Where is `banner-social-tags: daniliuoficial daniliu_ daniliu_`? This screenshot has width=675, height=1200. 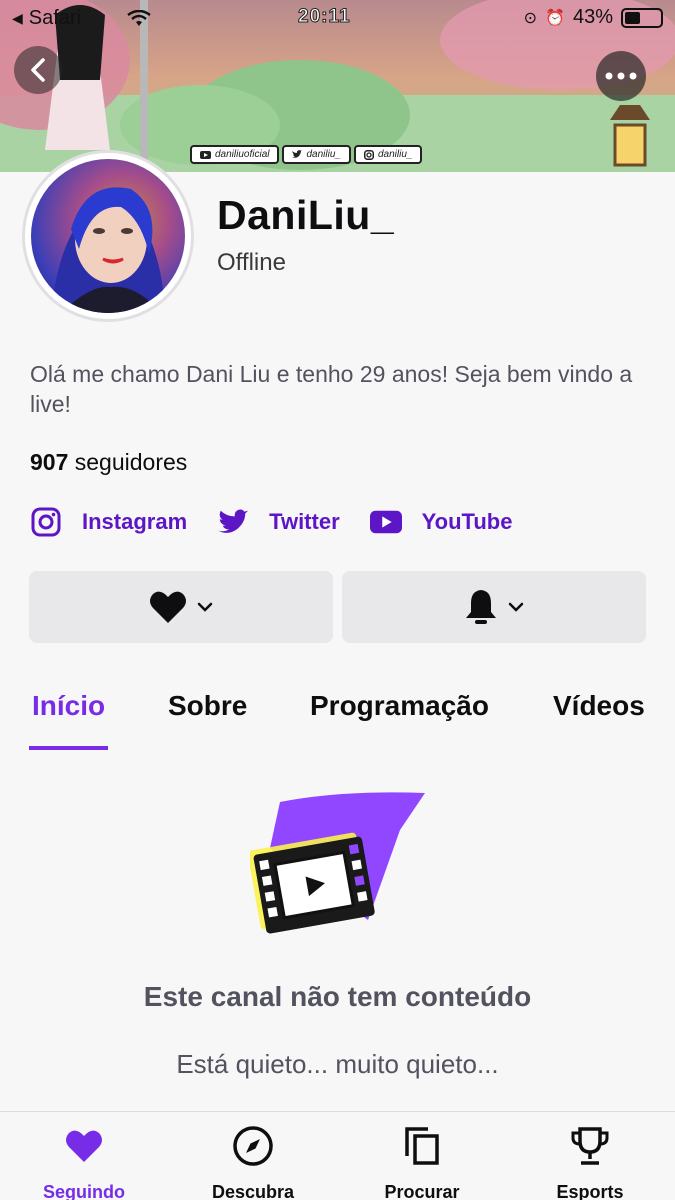 banner-social-tags: daniliuoficial daniliu_ daniliu_ is located at coordinates (306, 154).